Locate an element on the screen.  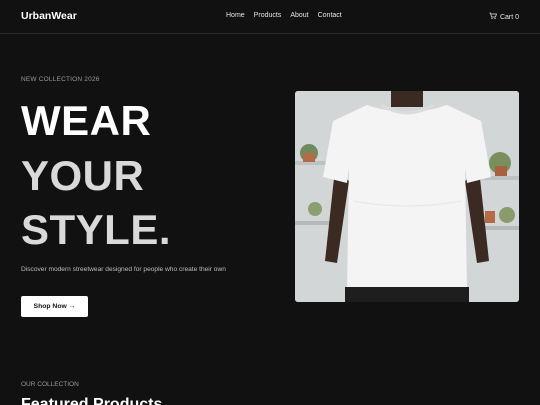
hero-headline-line-2: YOUR is located at coordinates (83, 175).